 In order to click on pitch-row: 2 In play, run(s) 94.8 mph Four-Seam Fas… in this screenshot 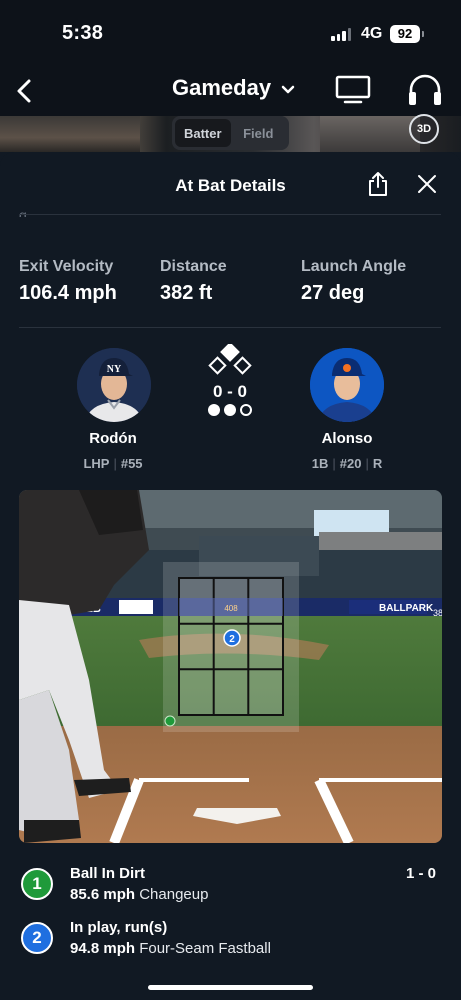, I will do `click(231, 940)`.